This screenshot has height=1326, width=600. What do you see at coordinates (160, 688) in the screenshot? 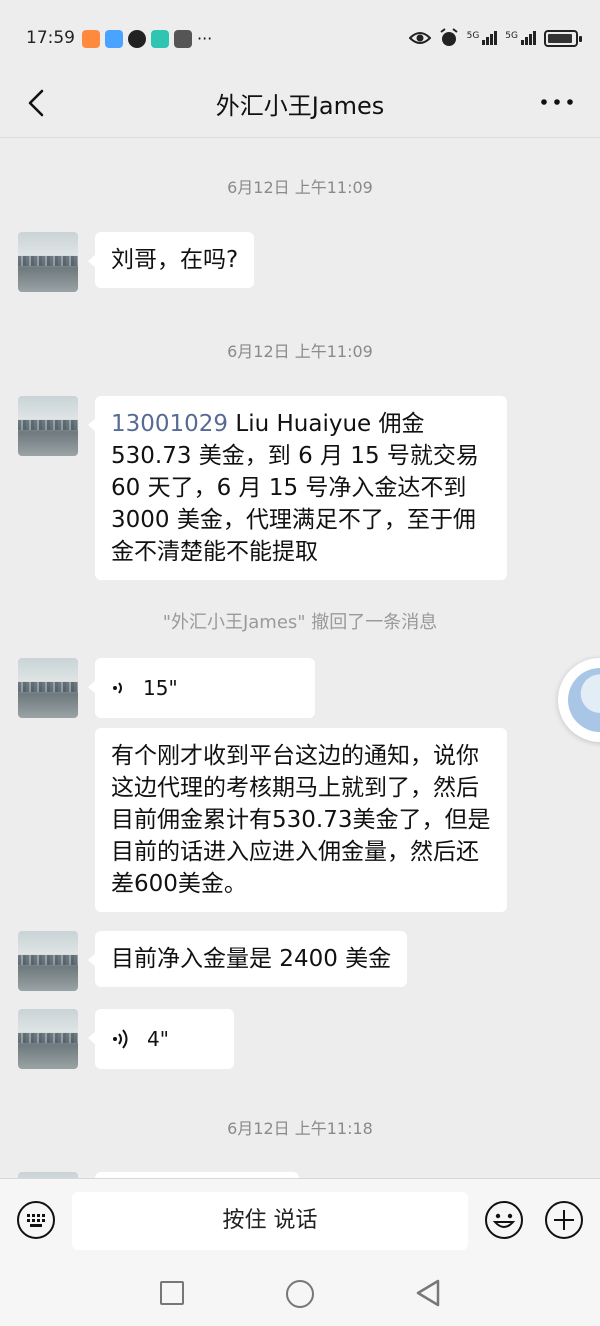
I see `voice-duration: 15"` at bounding box center [160, 688].